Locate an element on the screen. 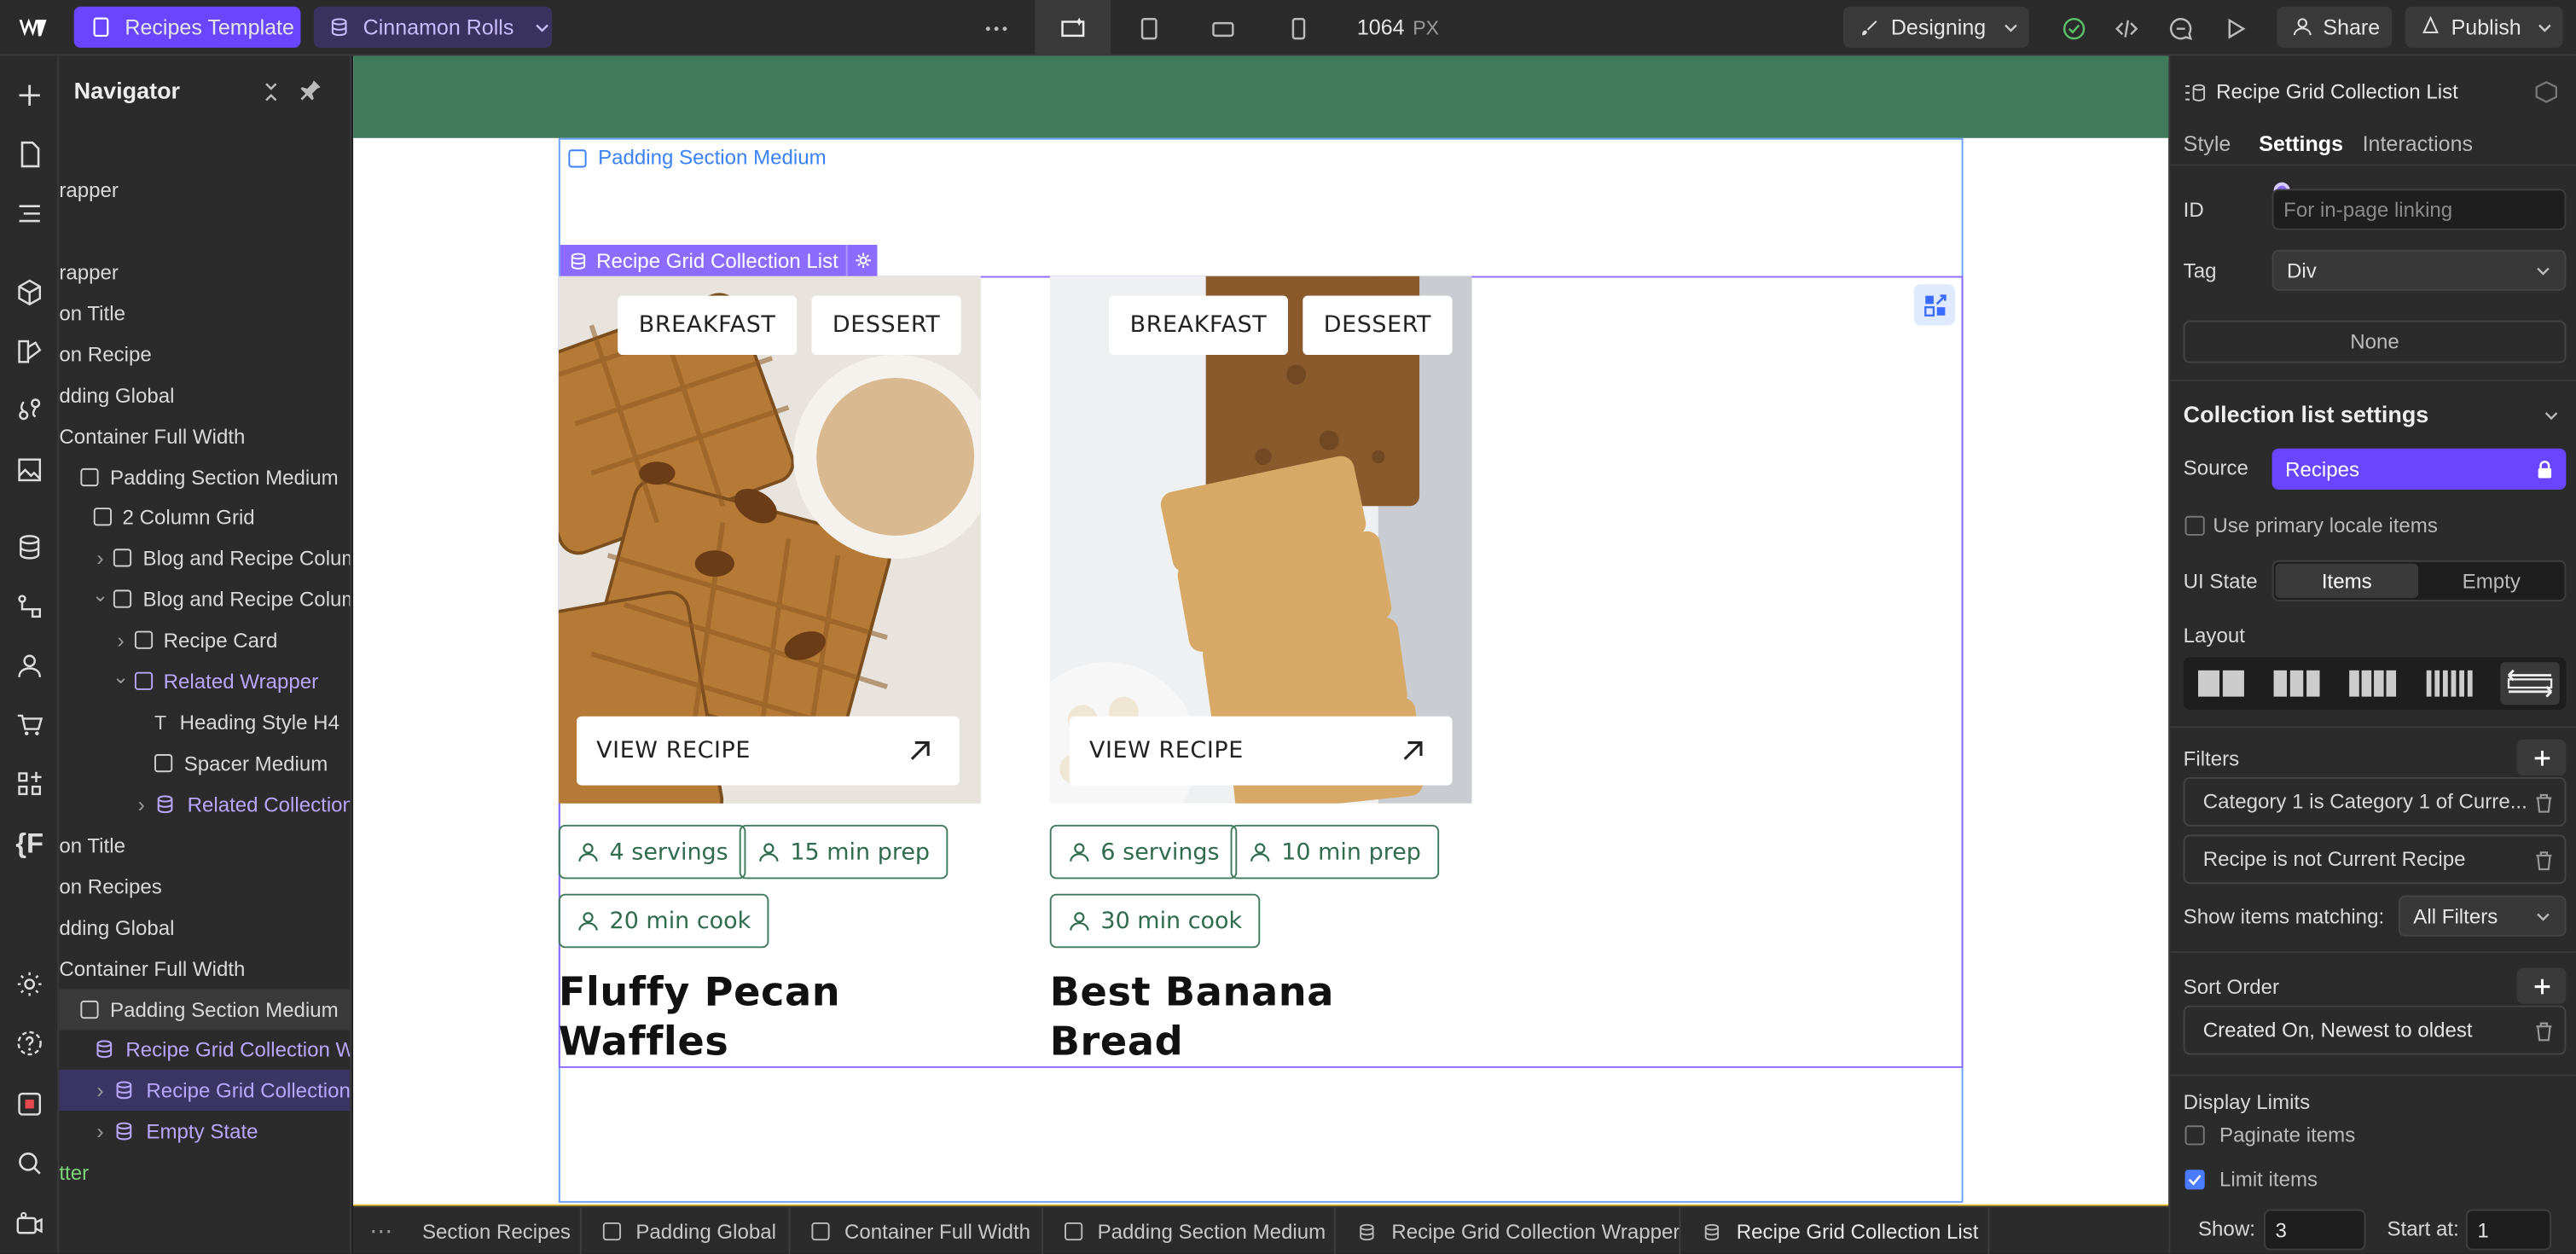  navigator-row: Spacer Medium is located at coordinates (204, 763).